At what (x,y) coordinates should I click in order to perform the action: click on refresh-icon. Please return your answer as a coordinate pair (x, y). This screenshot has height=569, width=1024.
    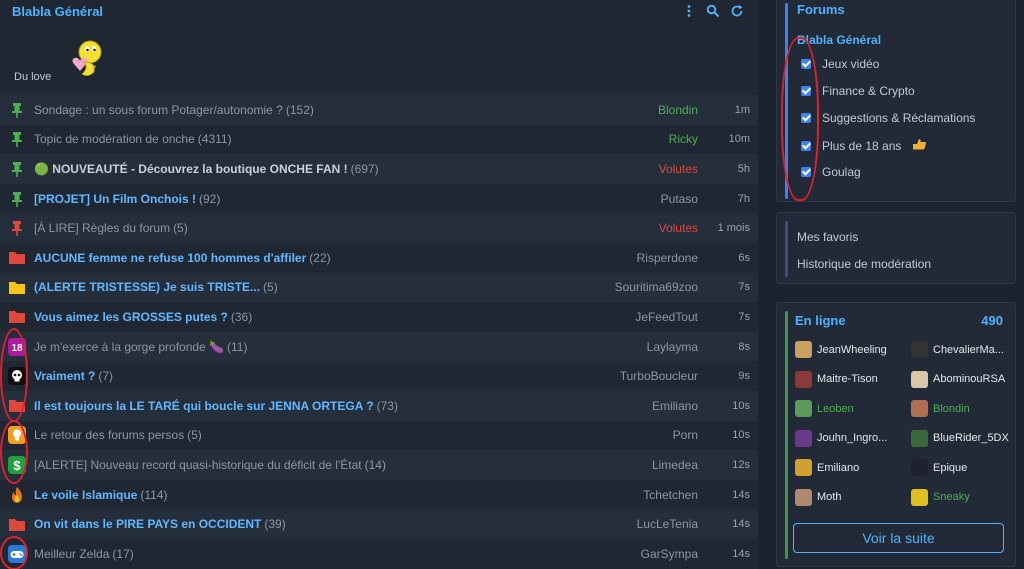
    Looking at the image, I should click on (737, 11).